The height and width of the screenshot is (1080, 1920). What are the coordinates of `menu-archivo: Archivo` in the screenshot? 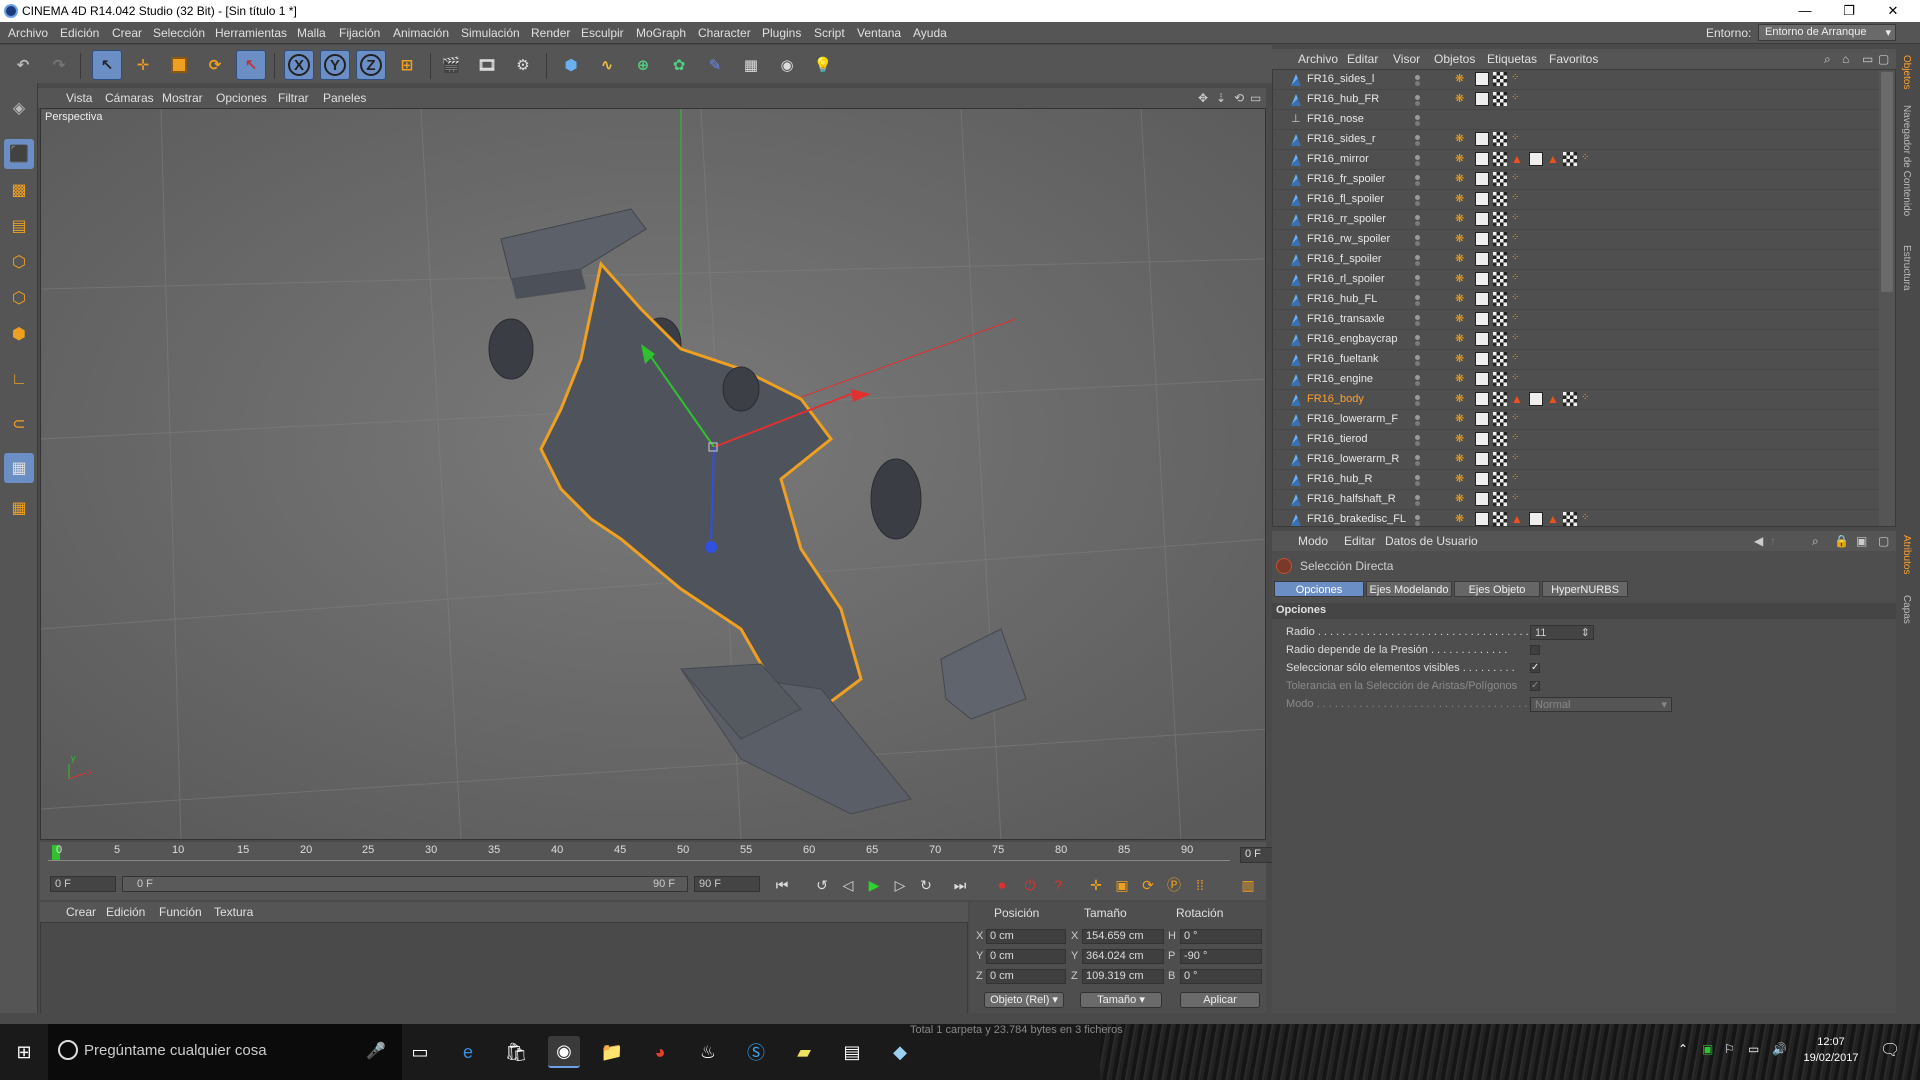 It's located at (28, 33).